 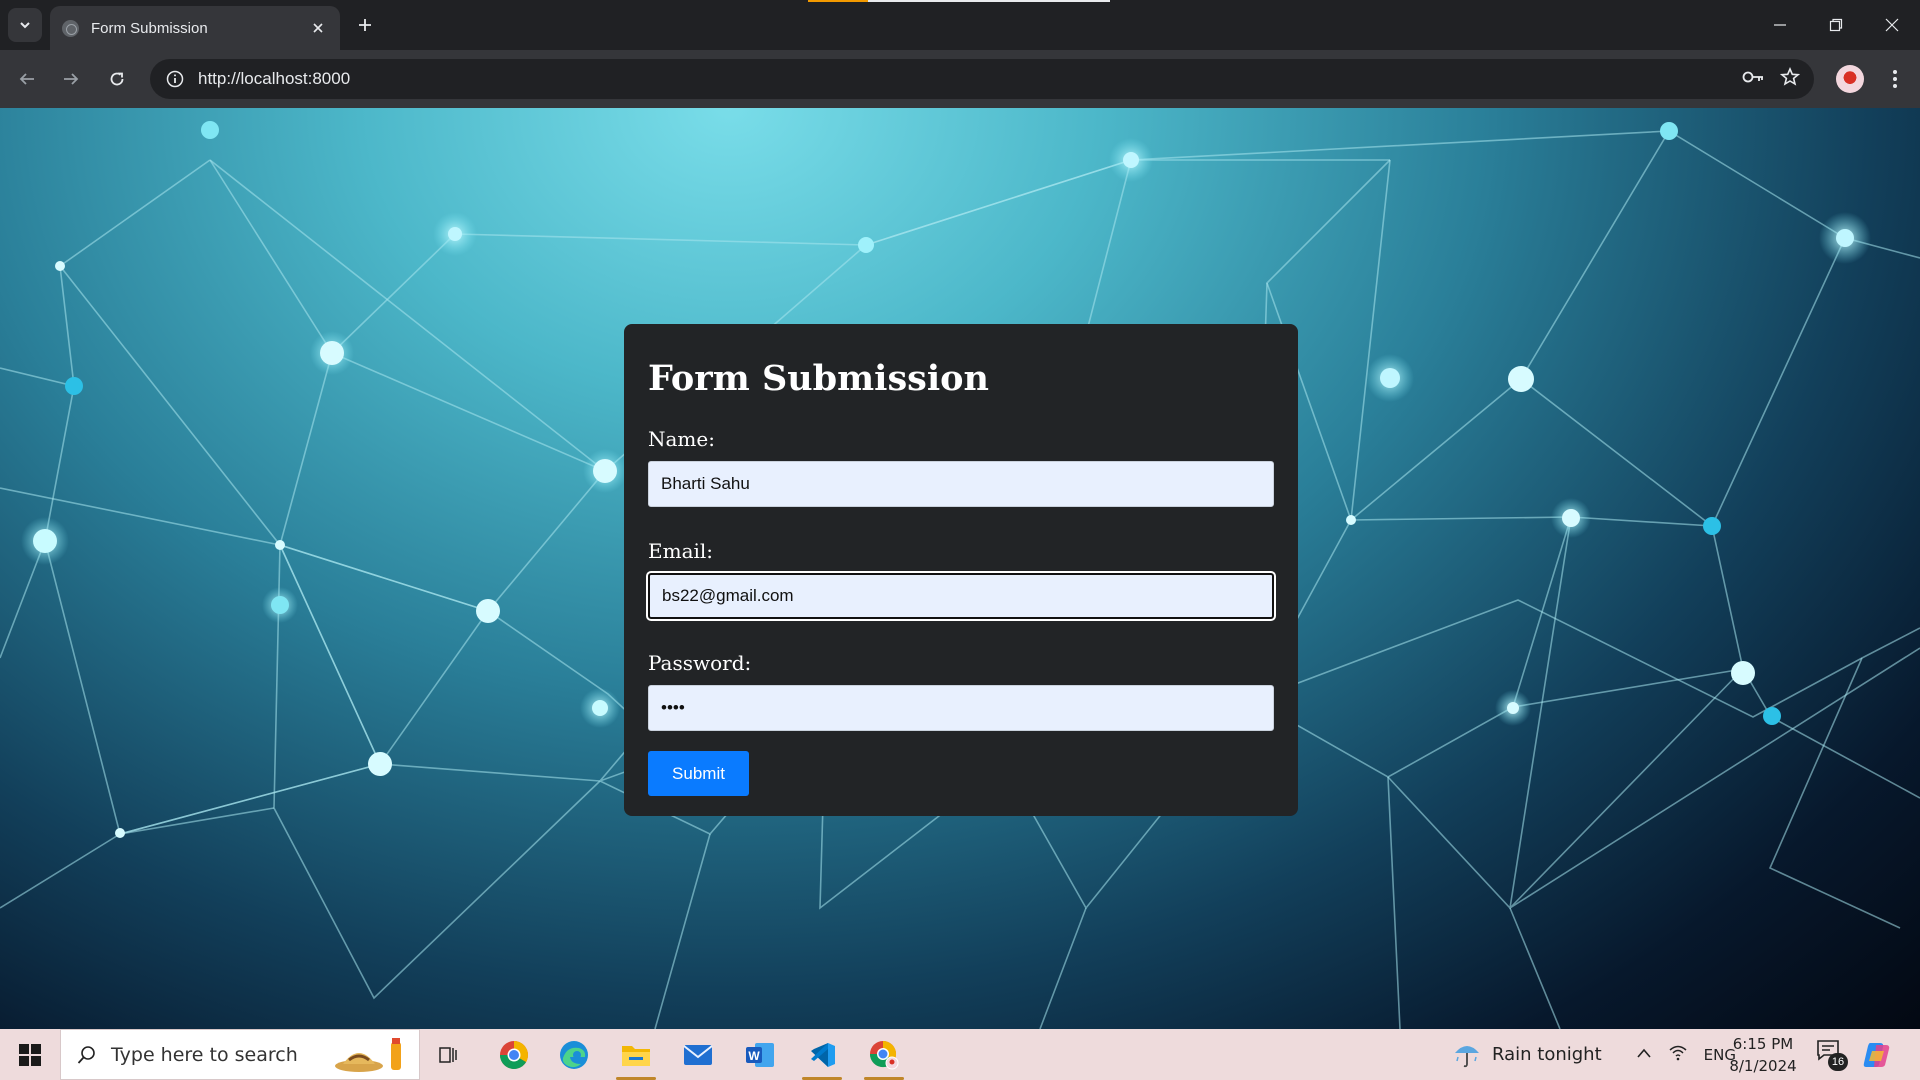 I want to click on task-view-icon, so click(x=448, y=1054).